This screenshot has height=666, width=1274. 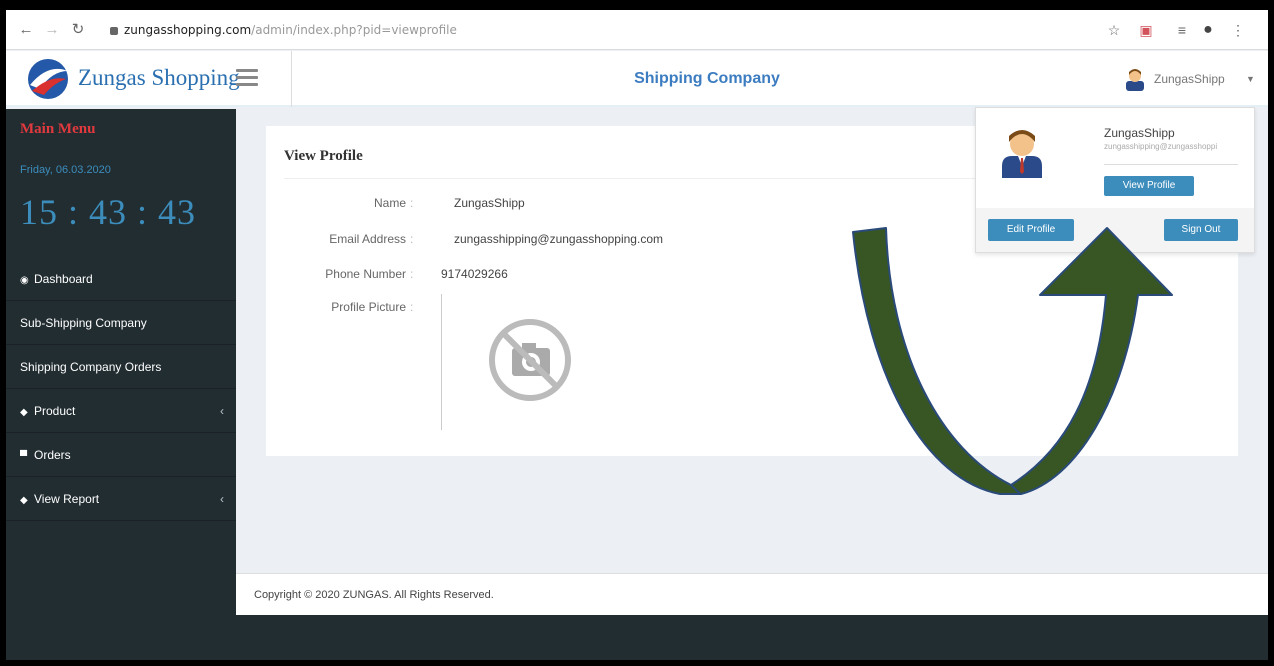 What do you see at coordinates (558, 239) in the screenshot?
I see `field-value-email: zungasshipping@zungasshopping.com` at bounding box center [558, 239].